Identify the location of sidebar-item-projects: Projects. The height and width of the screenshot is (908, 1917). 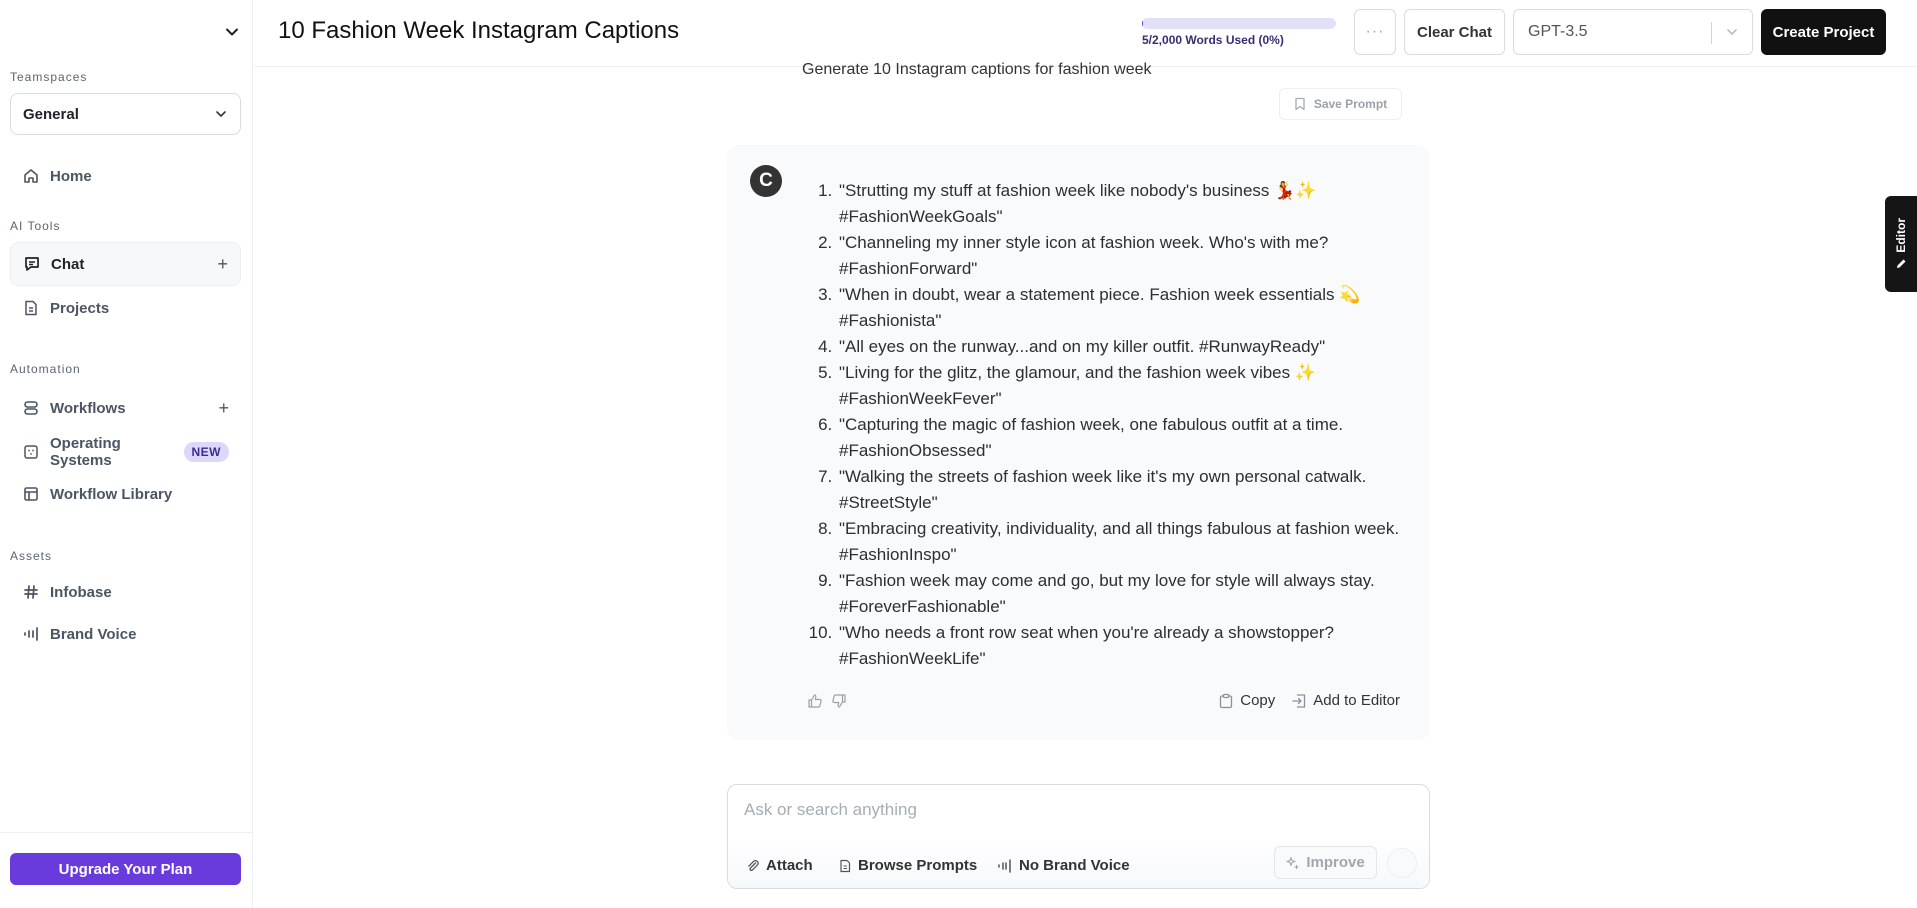
(125, 308).